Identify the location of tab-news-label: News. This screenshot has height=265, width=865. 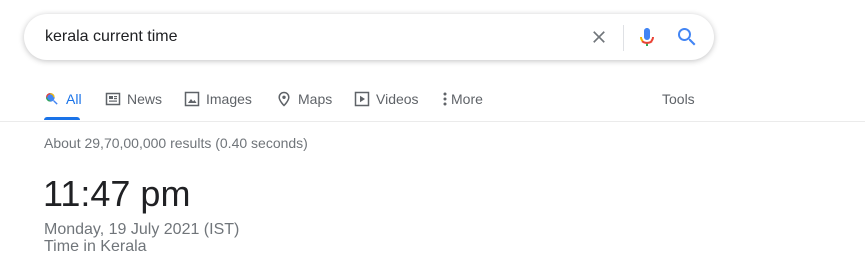
(145, 99).